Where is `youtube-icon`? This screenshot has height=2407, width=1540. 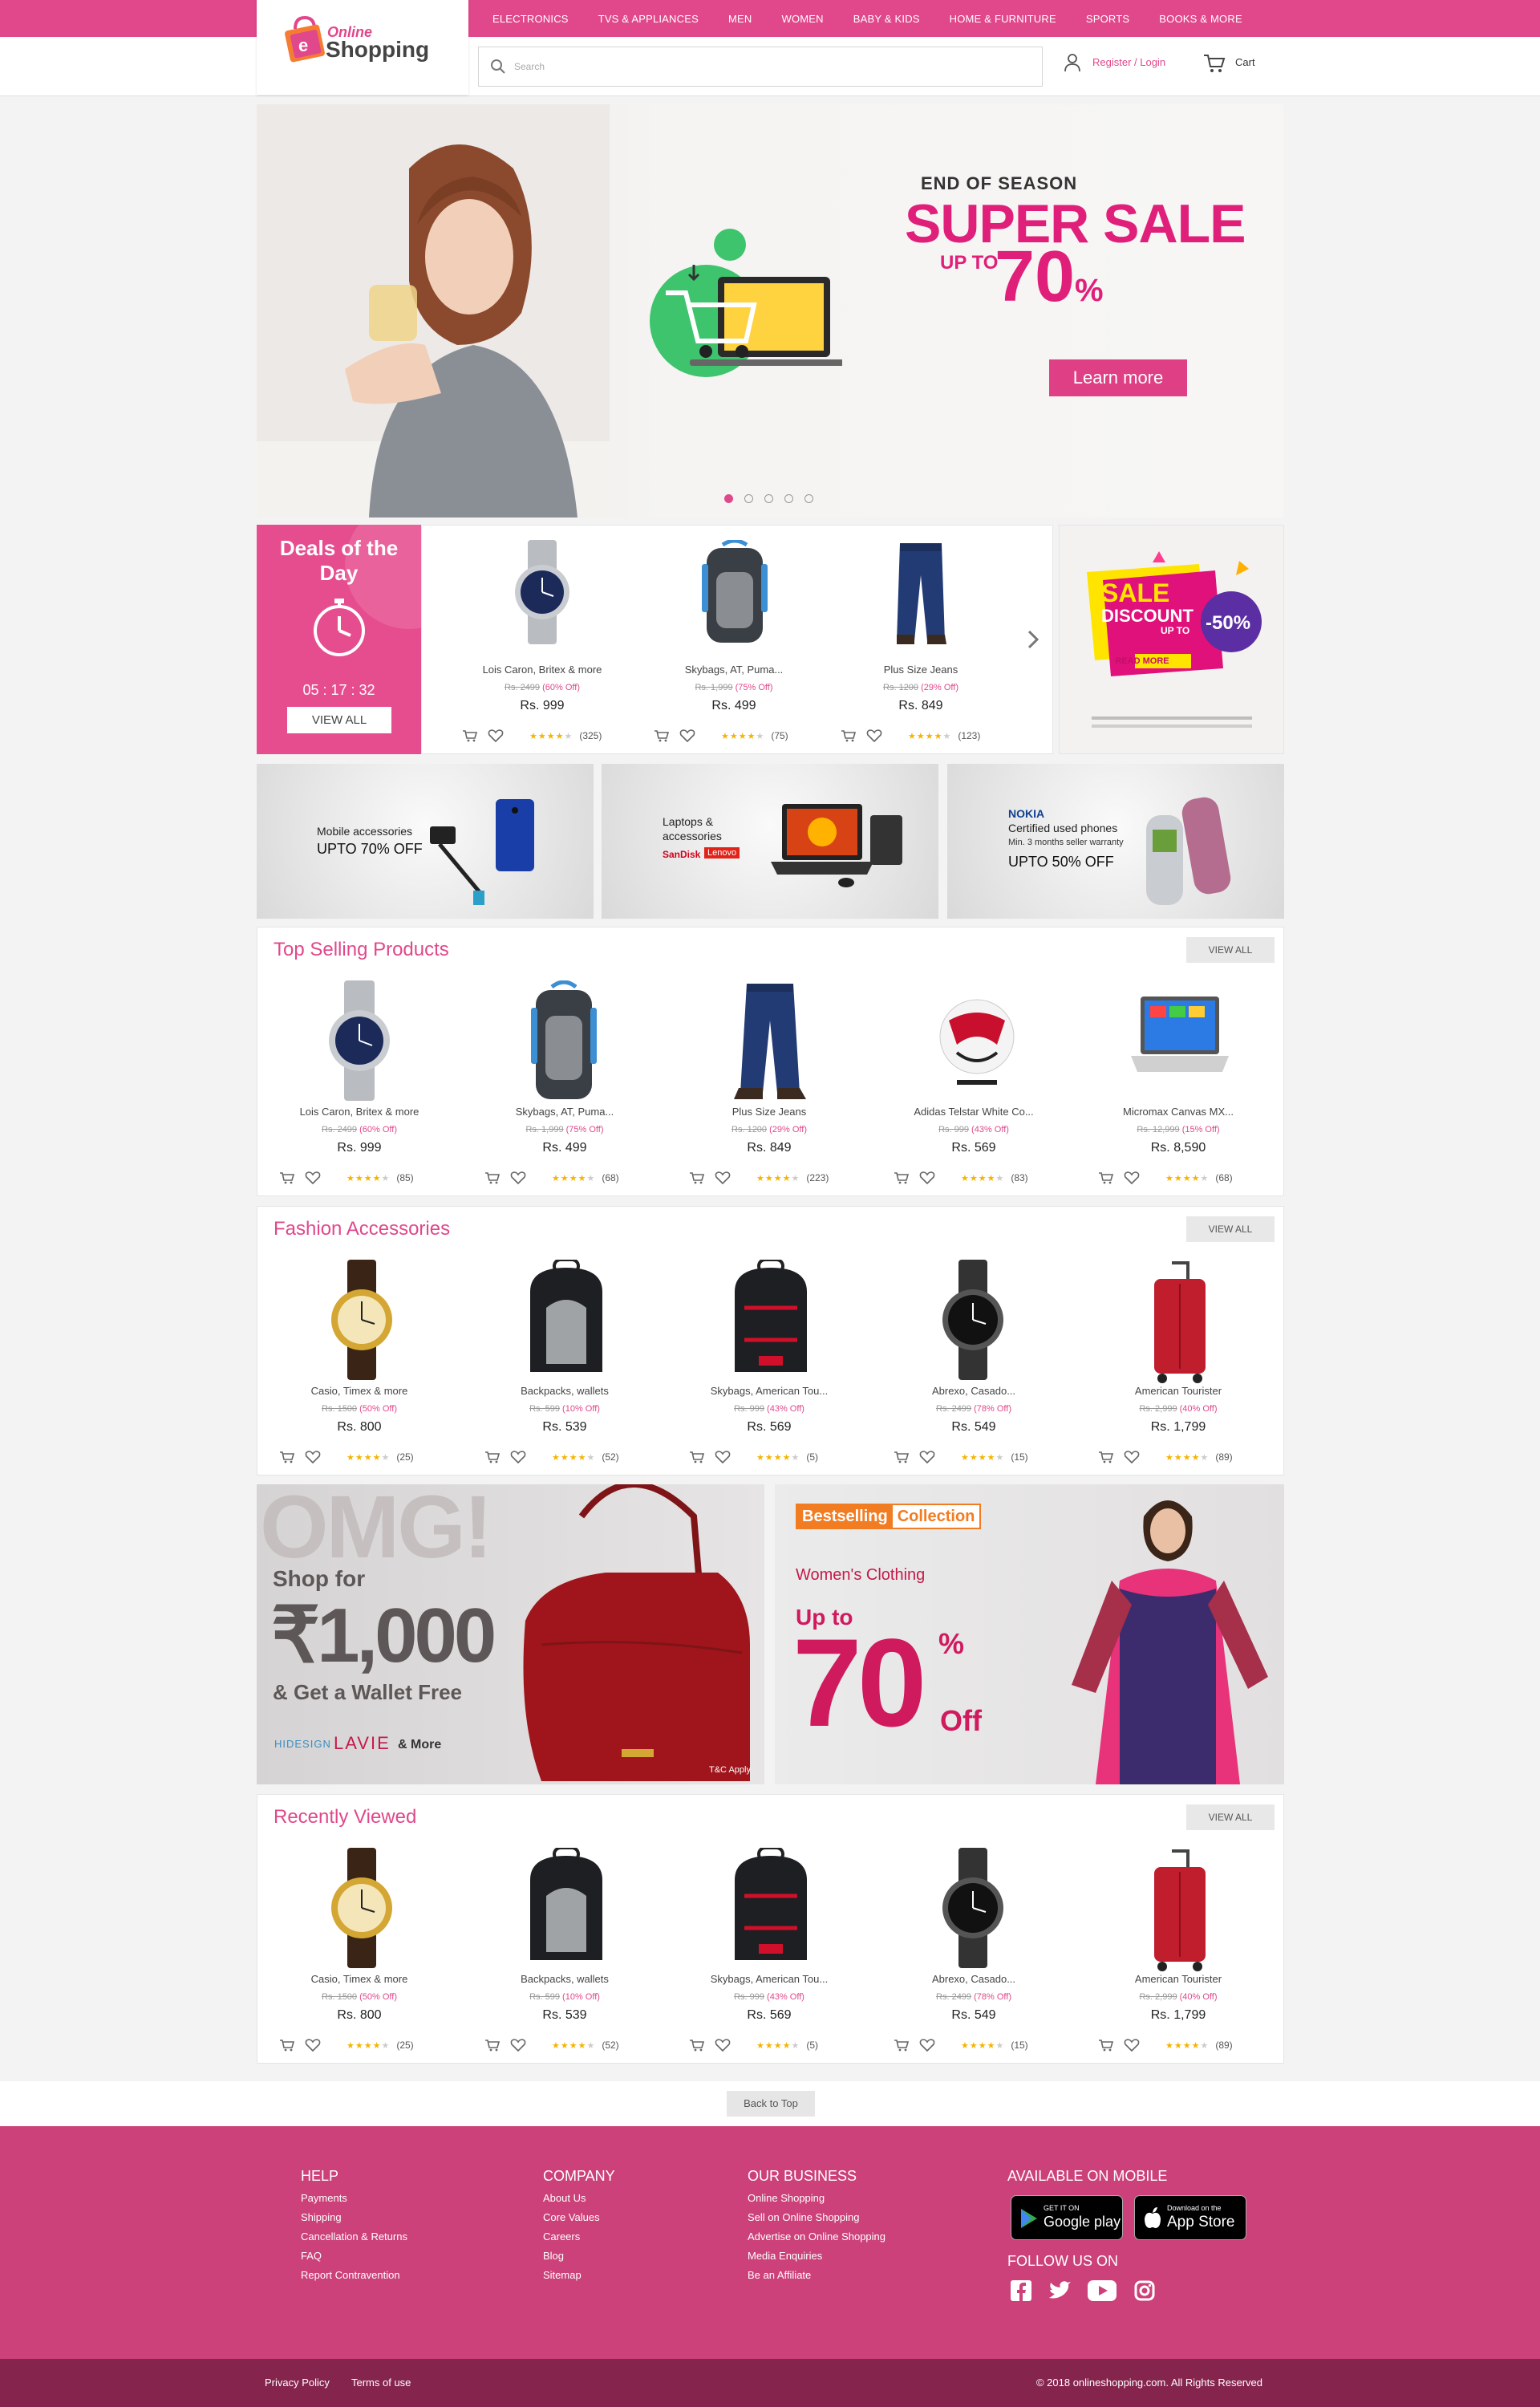
youtube-icon is located at coordinates (1102, 2291).